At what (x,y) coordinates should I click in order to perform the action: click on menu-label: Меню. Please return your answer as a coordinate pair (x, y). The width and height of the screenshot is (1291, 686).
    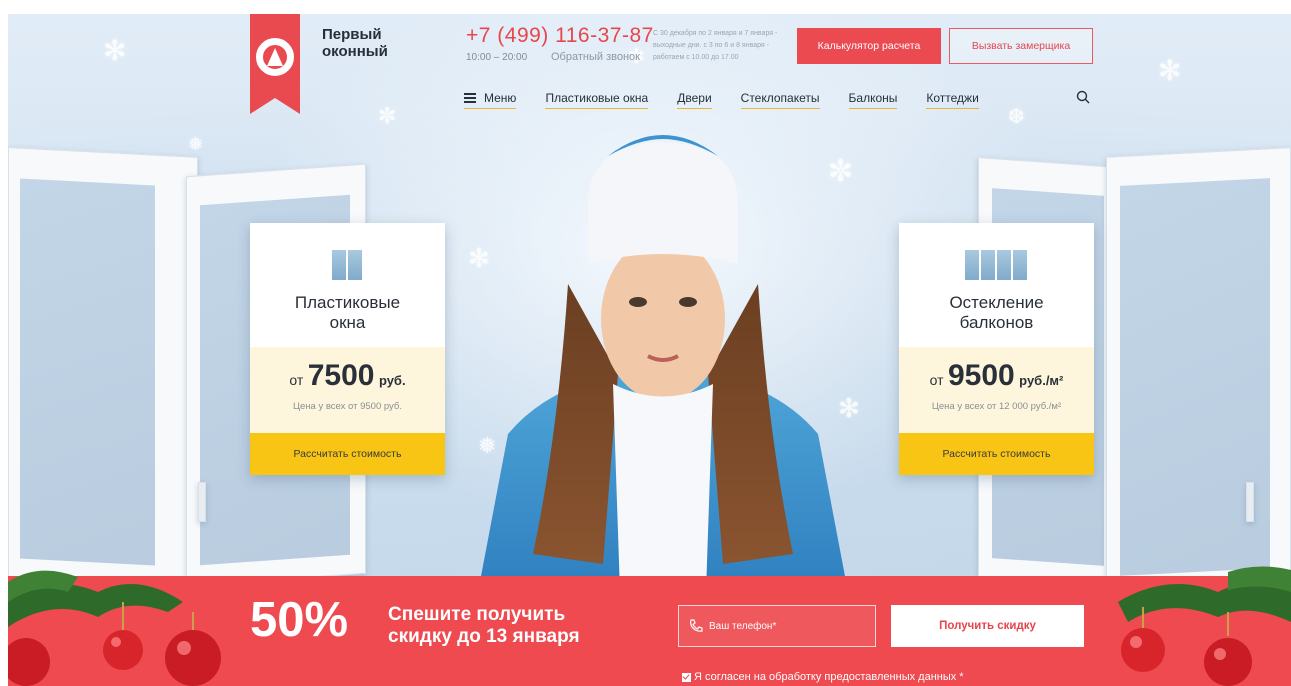
    Looking at the image, I should click on (500, 98).